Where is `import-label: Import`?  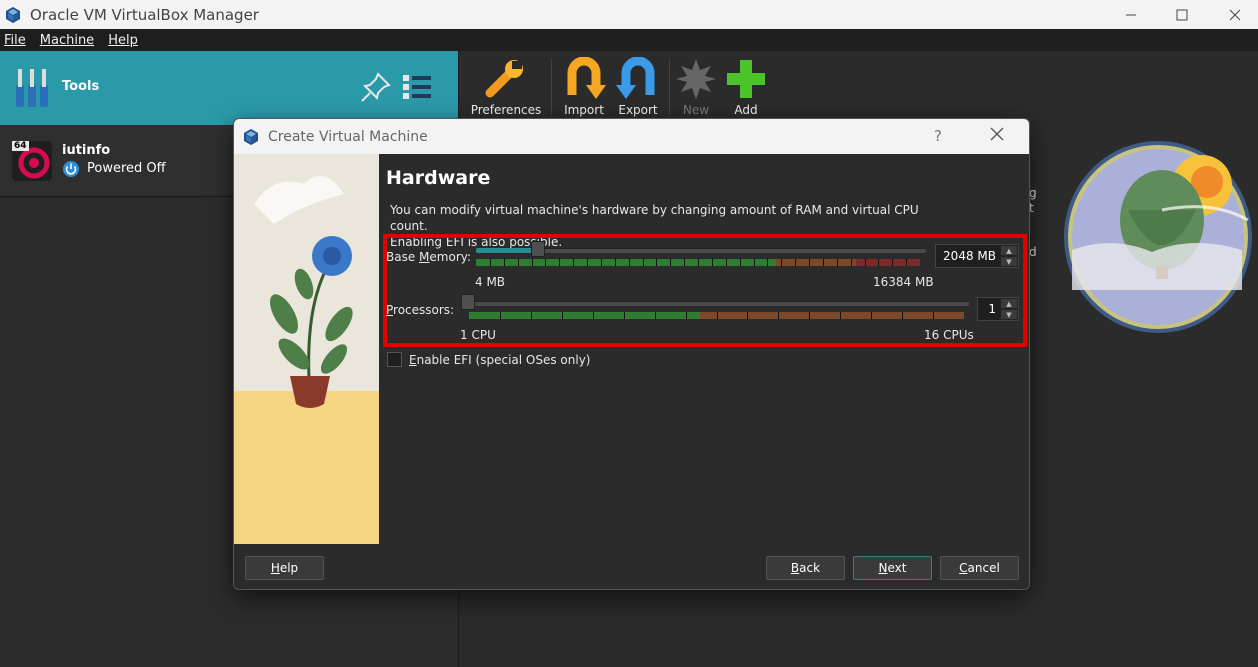
import-label: Import is located at coordinates (584, 110).